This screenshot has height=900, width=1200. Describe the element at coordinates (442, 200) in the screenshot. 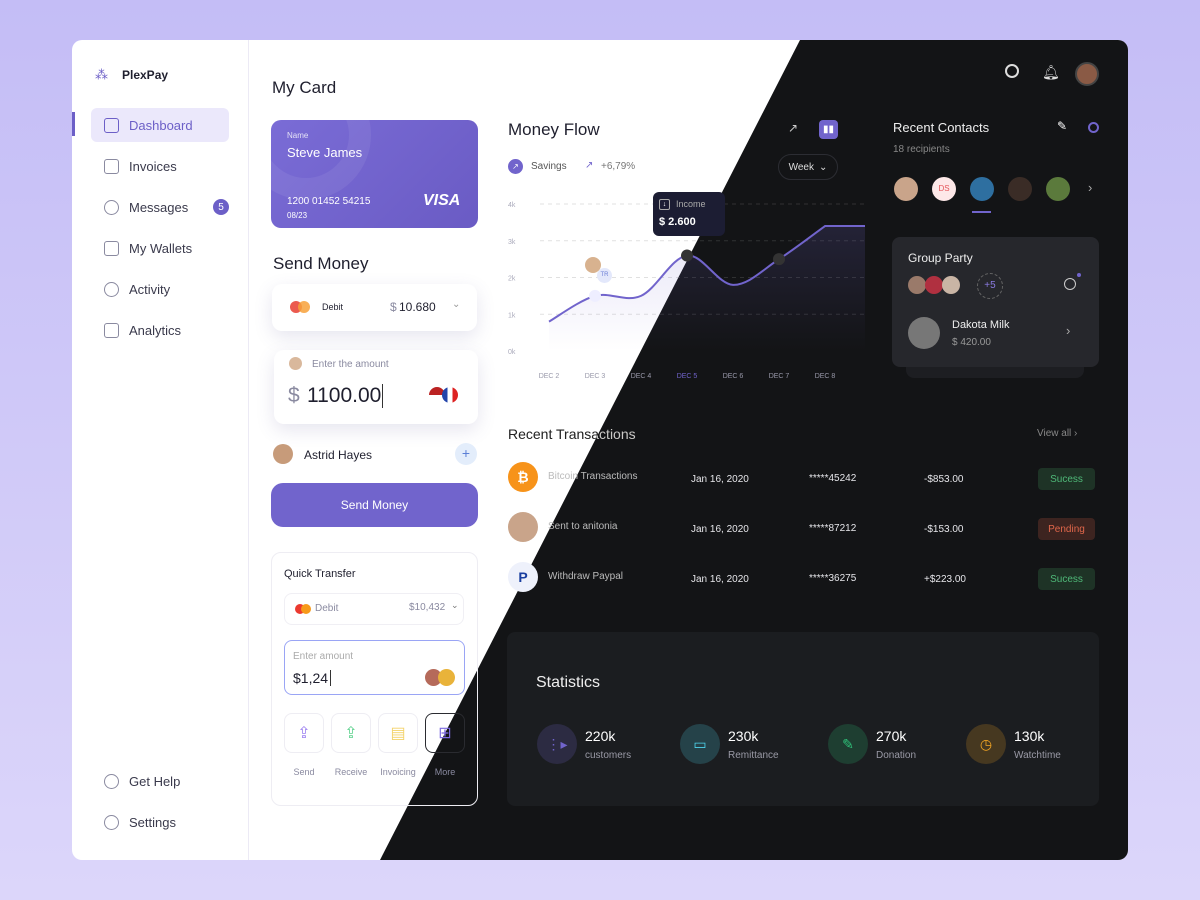

I see `visa-logo: VISA` at that location.